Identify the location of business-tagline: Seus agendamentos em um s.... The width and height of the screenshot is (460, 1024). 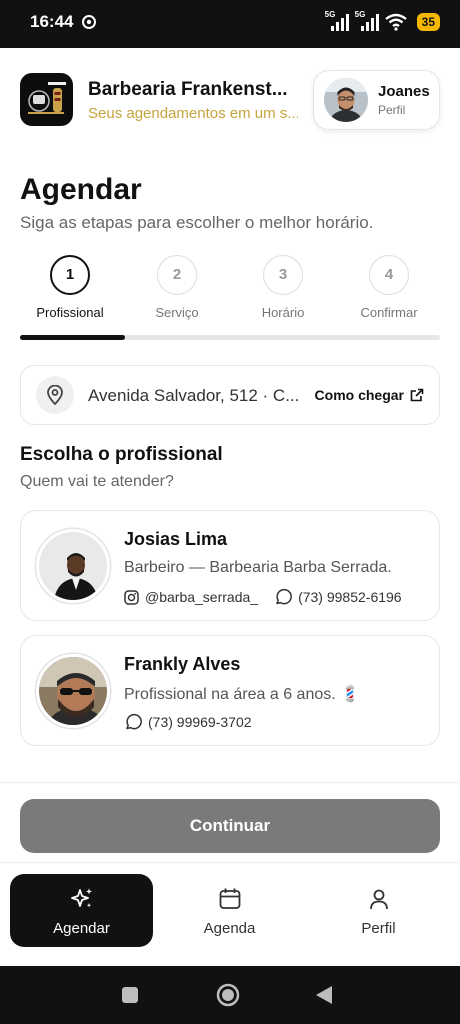
(193, 113).